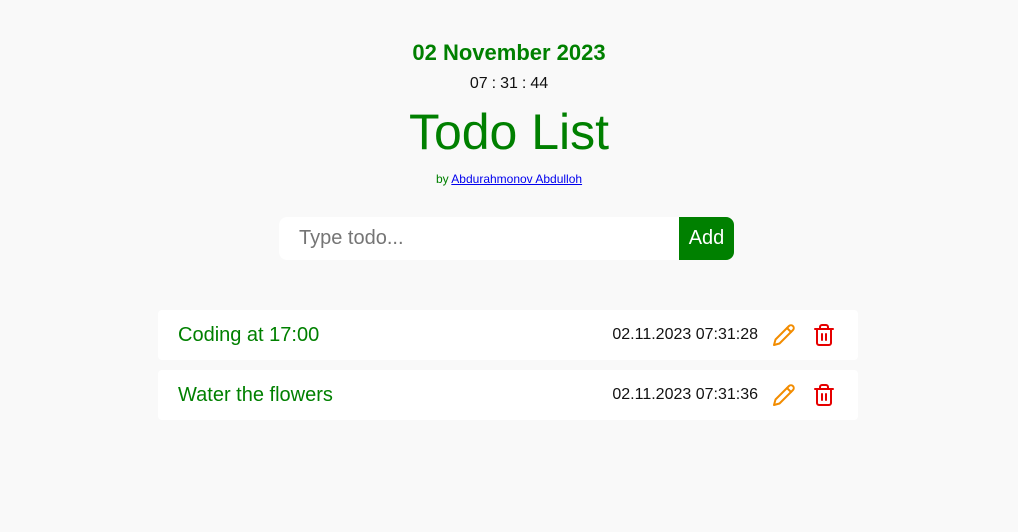 The width and height of the screenshot is (1018, 532). What do you see at coordinates (685, 394) in the screenshot?
I see `todo-timestamp: 02.11.2023 07:31:36` at bounding box center [685, 394].